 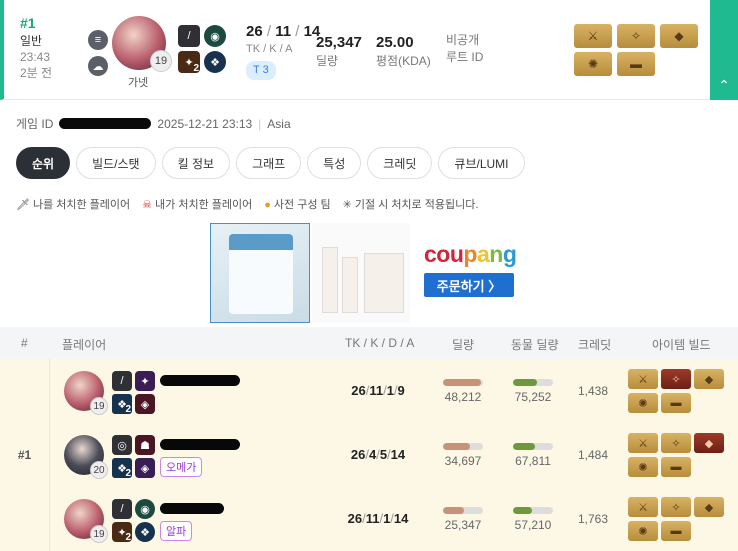 I want to click on row-tk: 26, so click(x=358, y=454).